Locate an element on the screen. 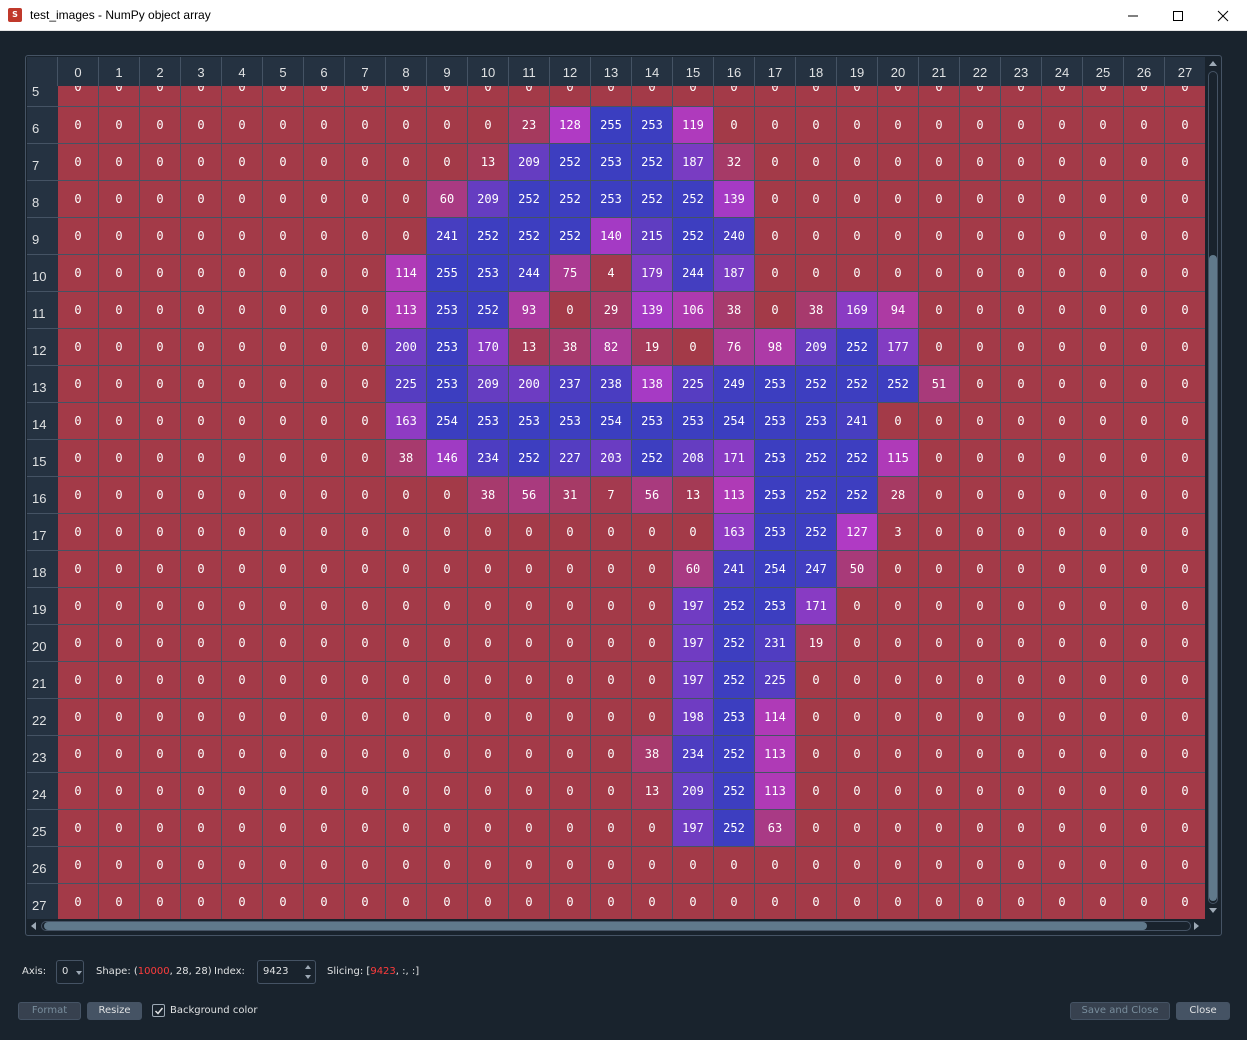 This screenshot has height=1040, width=1247. column-header-cell: 24 is located at coordinates (1062, 71).